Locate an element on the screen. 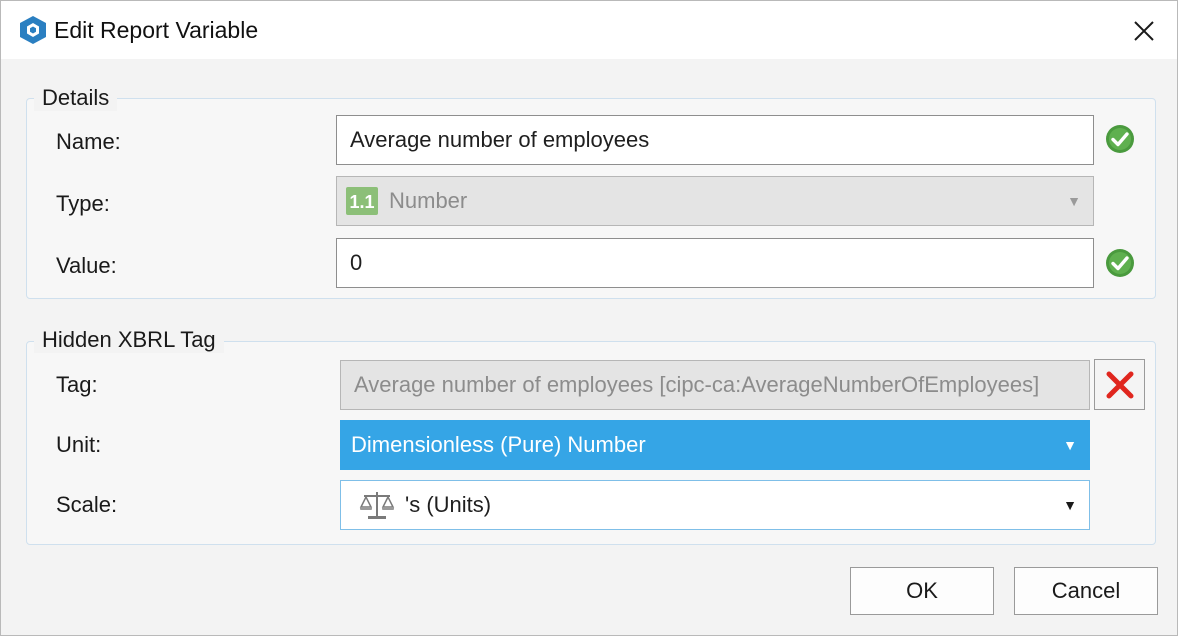  svg-text: 1.1 is located at coordinates (361, 202).